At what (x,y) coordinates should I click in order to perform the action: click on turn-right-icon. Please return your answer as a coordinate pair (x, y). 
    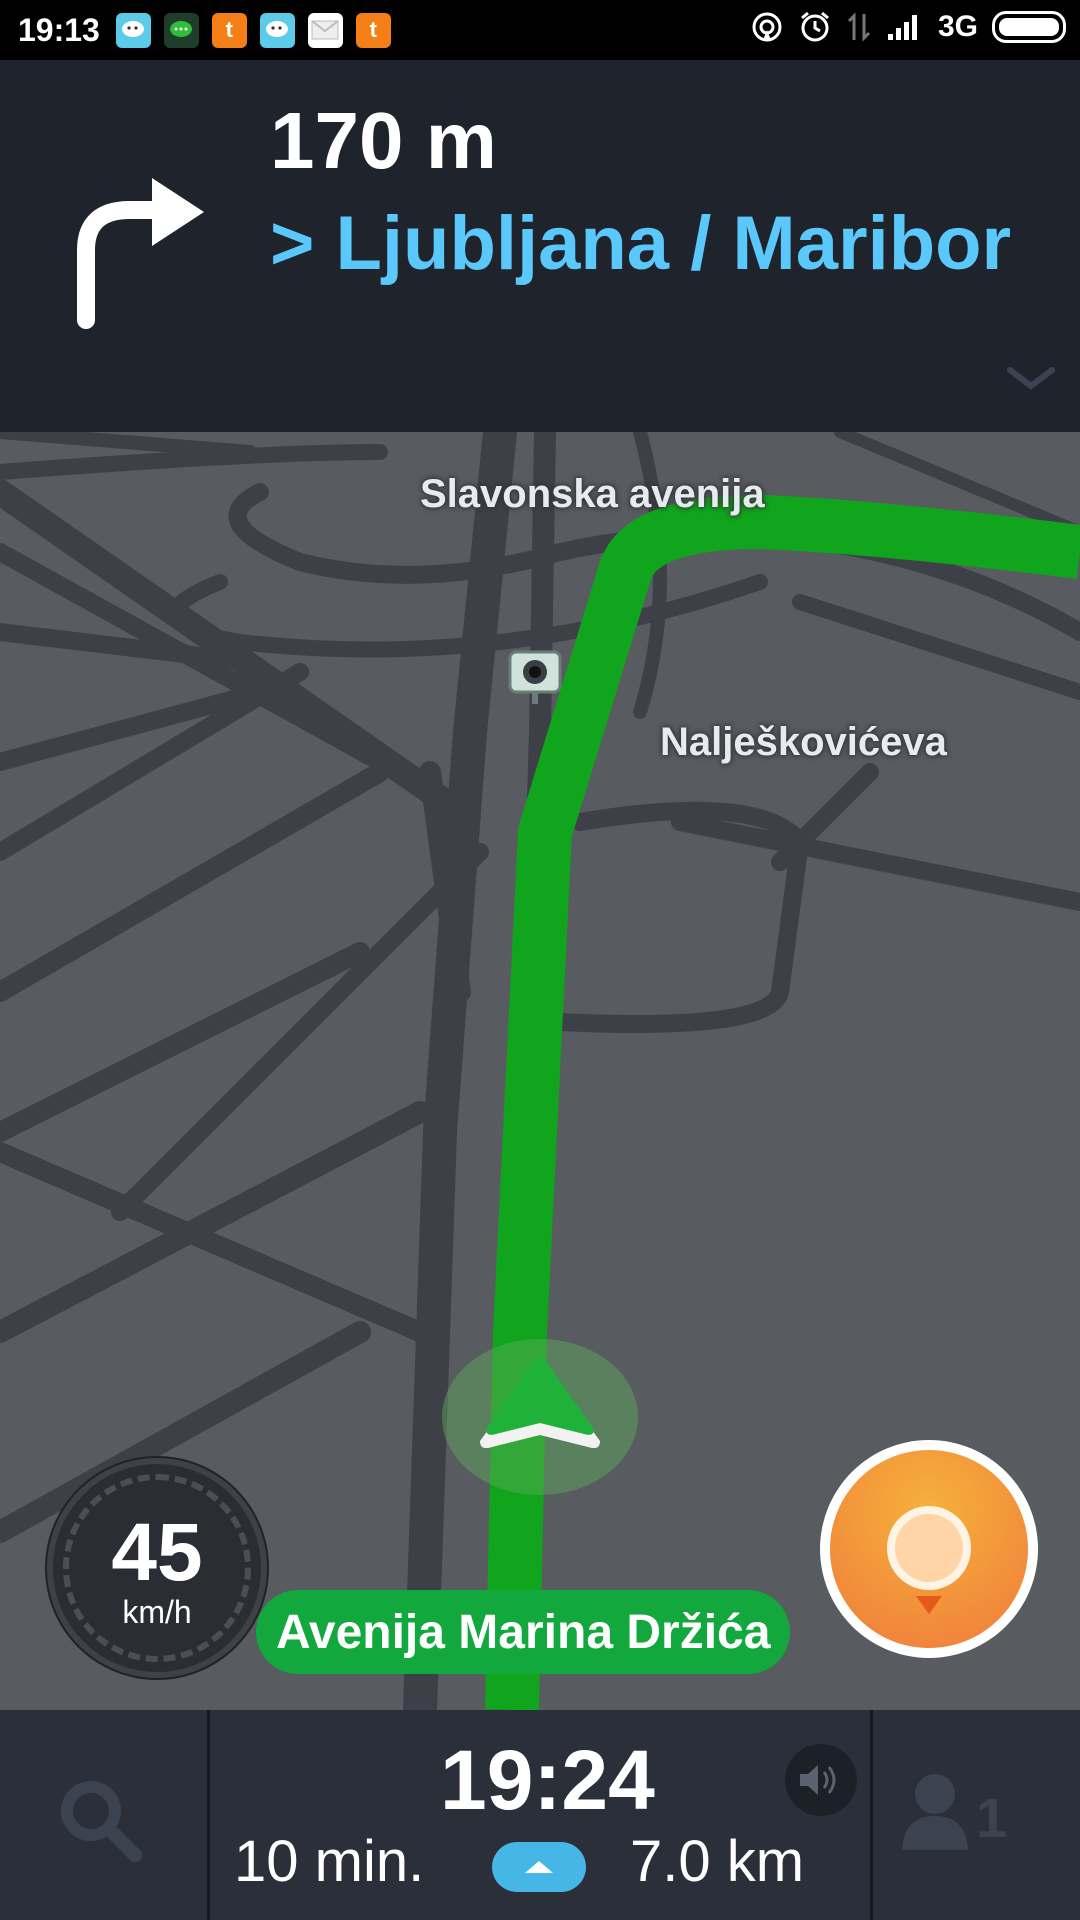
    Looking at the image, I should click on (140, 253).